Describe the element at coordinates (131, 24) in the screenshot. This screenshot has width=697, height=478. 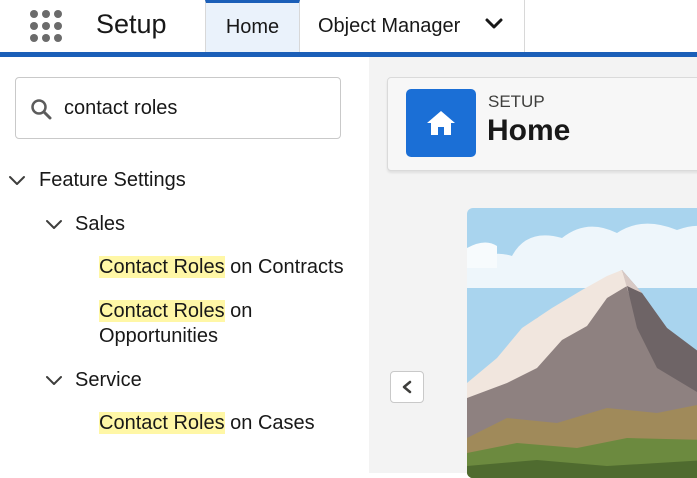
I see `app-title: Setup` at that location.